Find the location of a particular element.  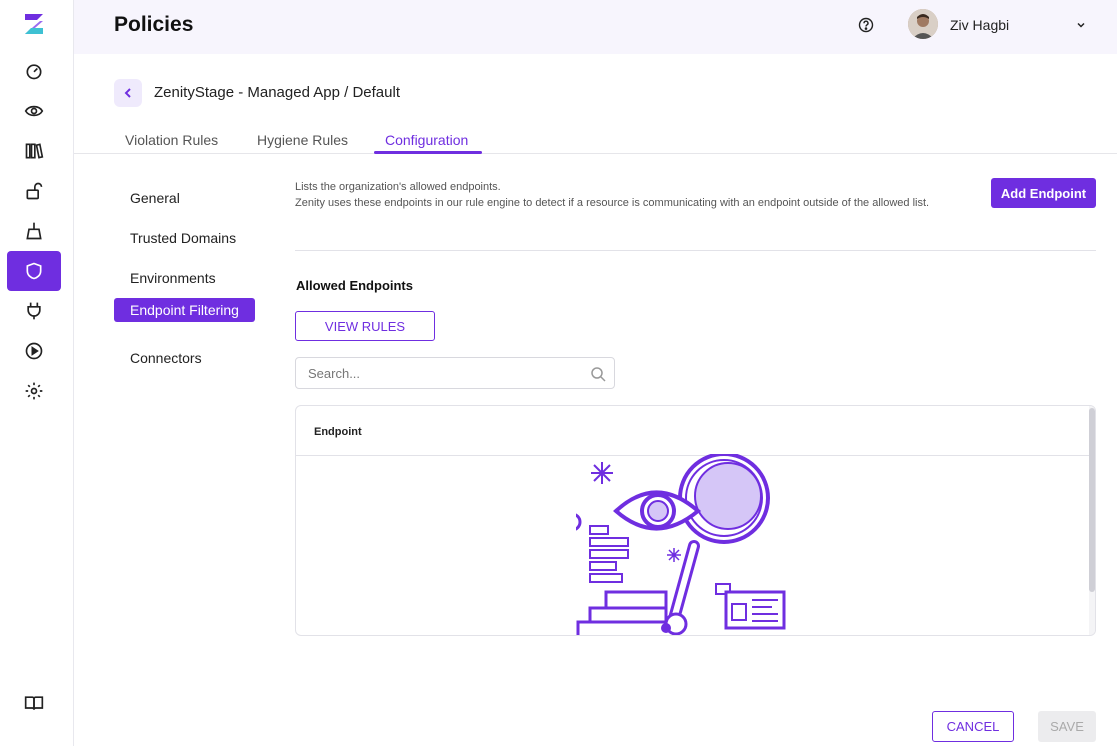

play-icon is located at coordinates (34, 351).